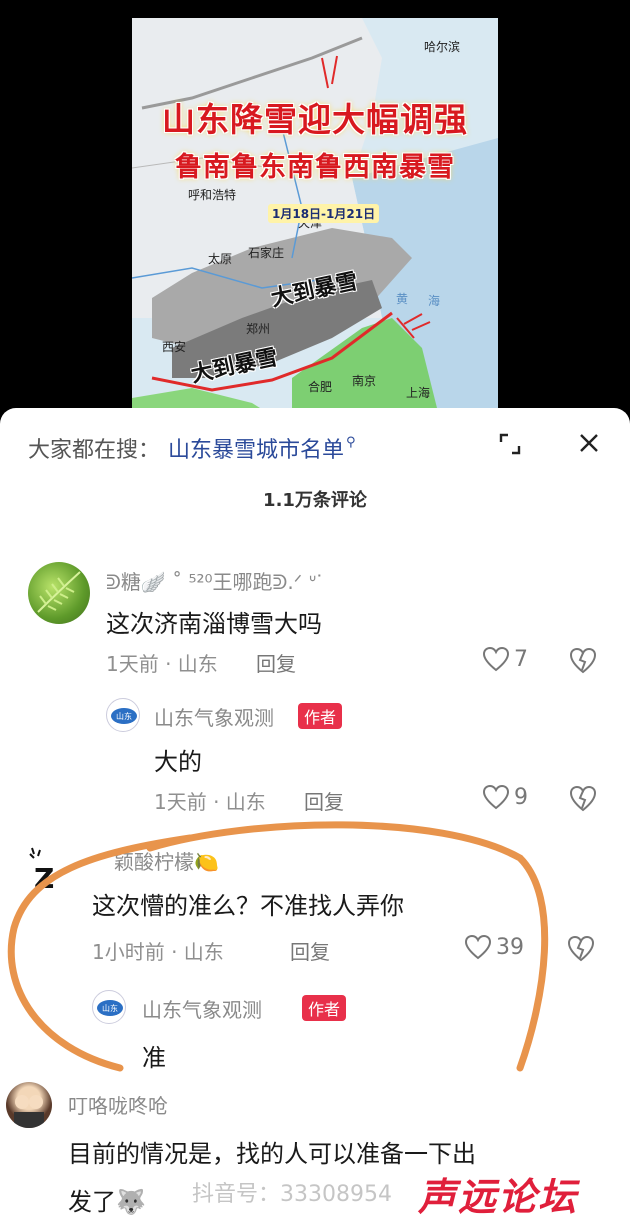 Image resolution: width=630 pixels, height=1218 pixels. I want to click on svg-text: Z, so click(44, 878).